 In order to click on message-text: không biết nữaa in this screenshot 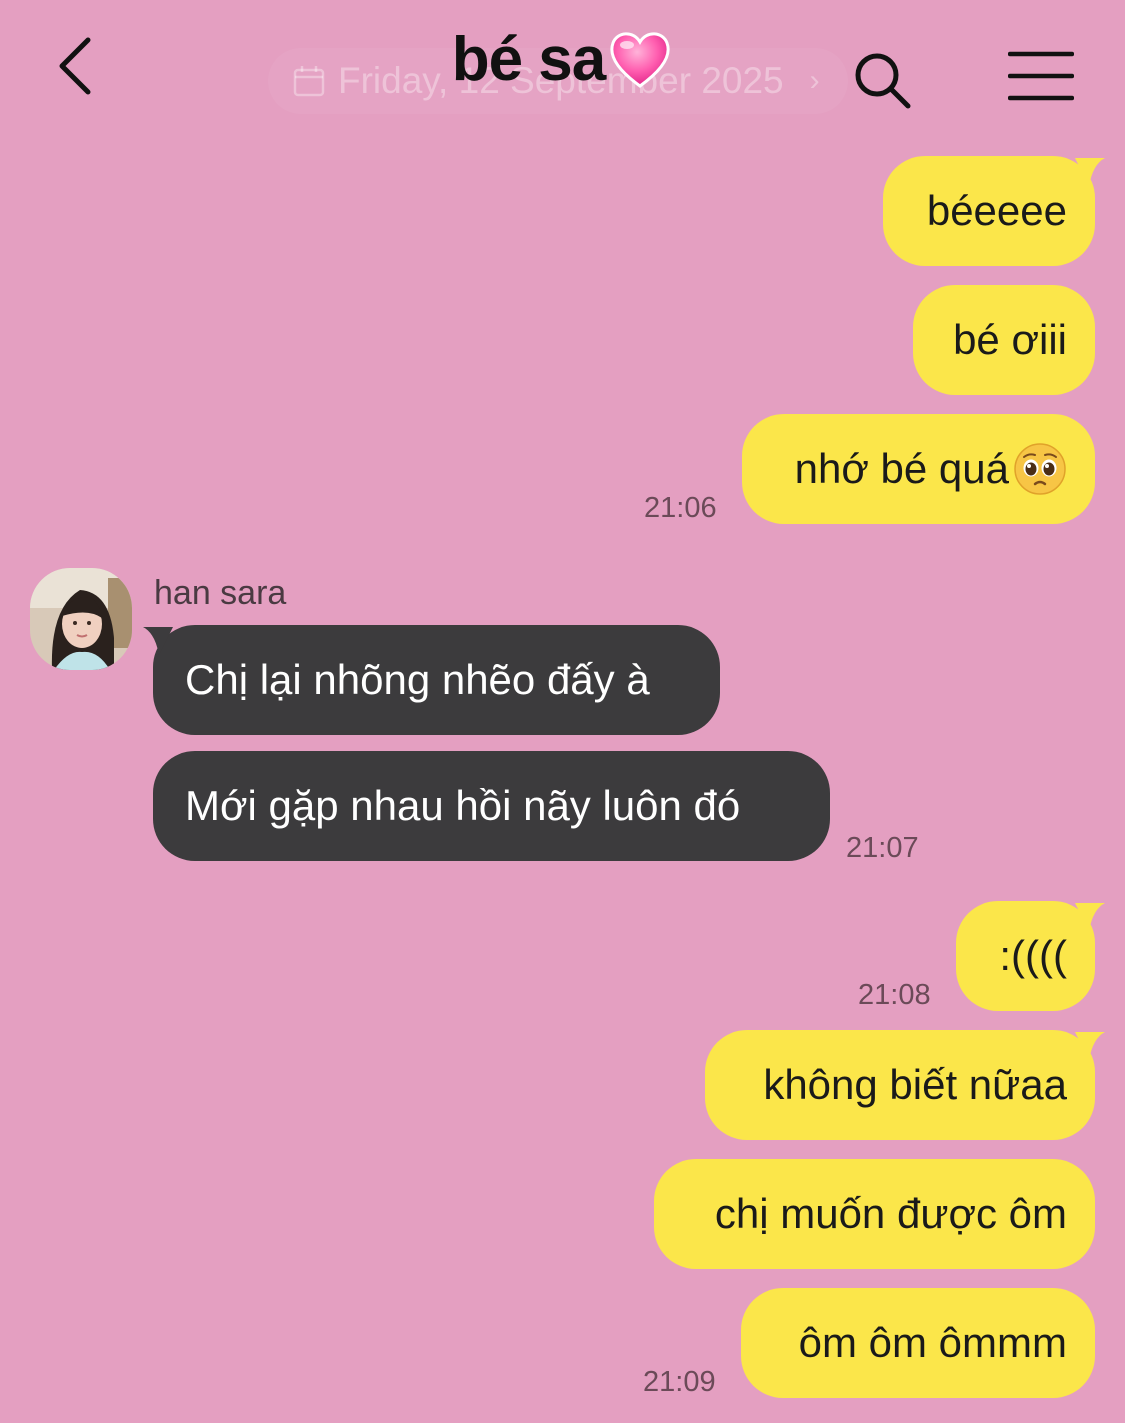, I will do `click(915, 1084)`.